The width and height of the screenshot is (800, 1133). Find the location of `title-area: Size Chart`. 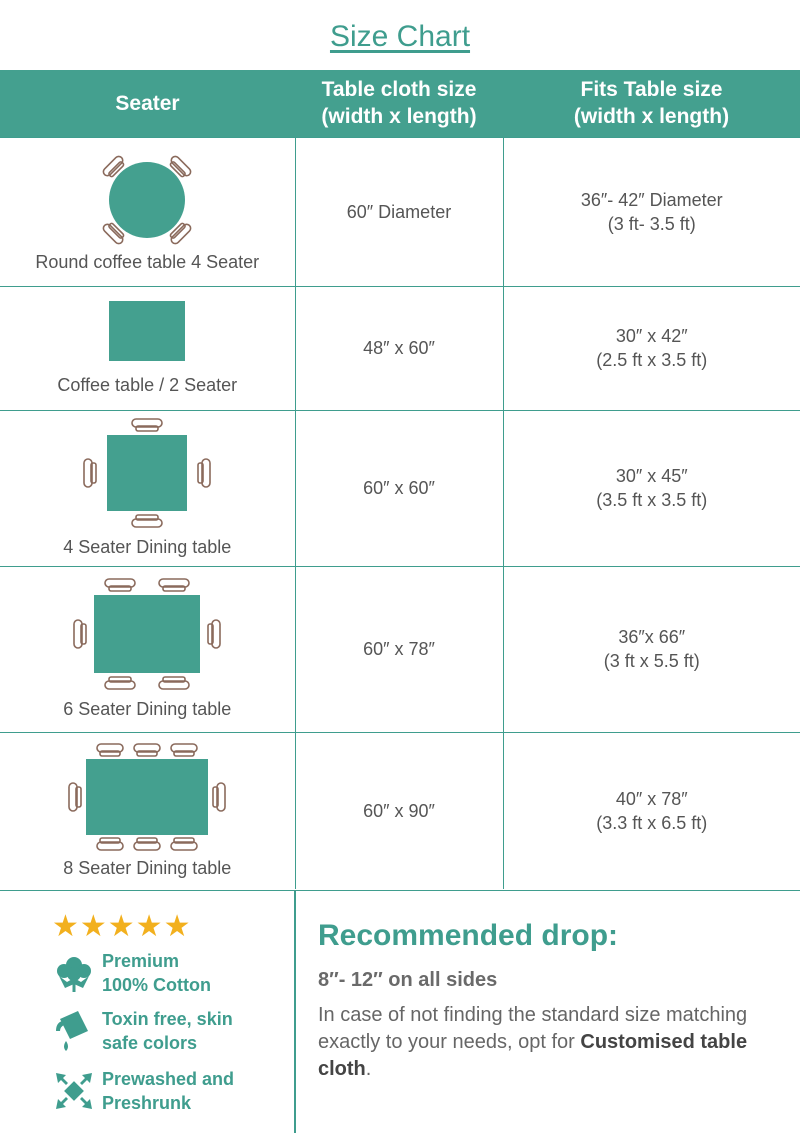

title-area: Size Chart is located at coordinates (400, 35).